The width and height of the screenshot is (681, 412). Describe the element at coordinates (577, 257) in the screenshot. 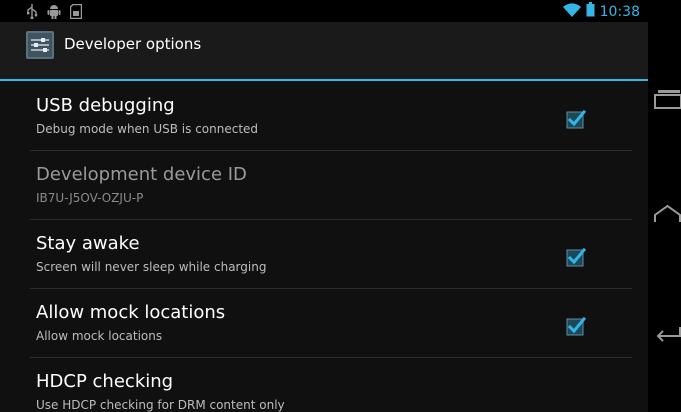

I see `stay-awake-checkbox` at that location.